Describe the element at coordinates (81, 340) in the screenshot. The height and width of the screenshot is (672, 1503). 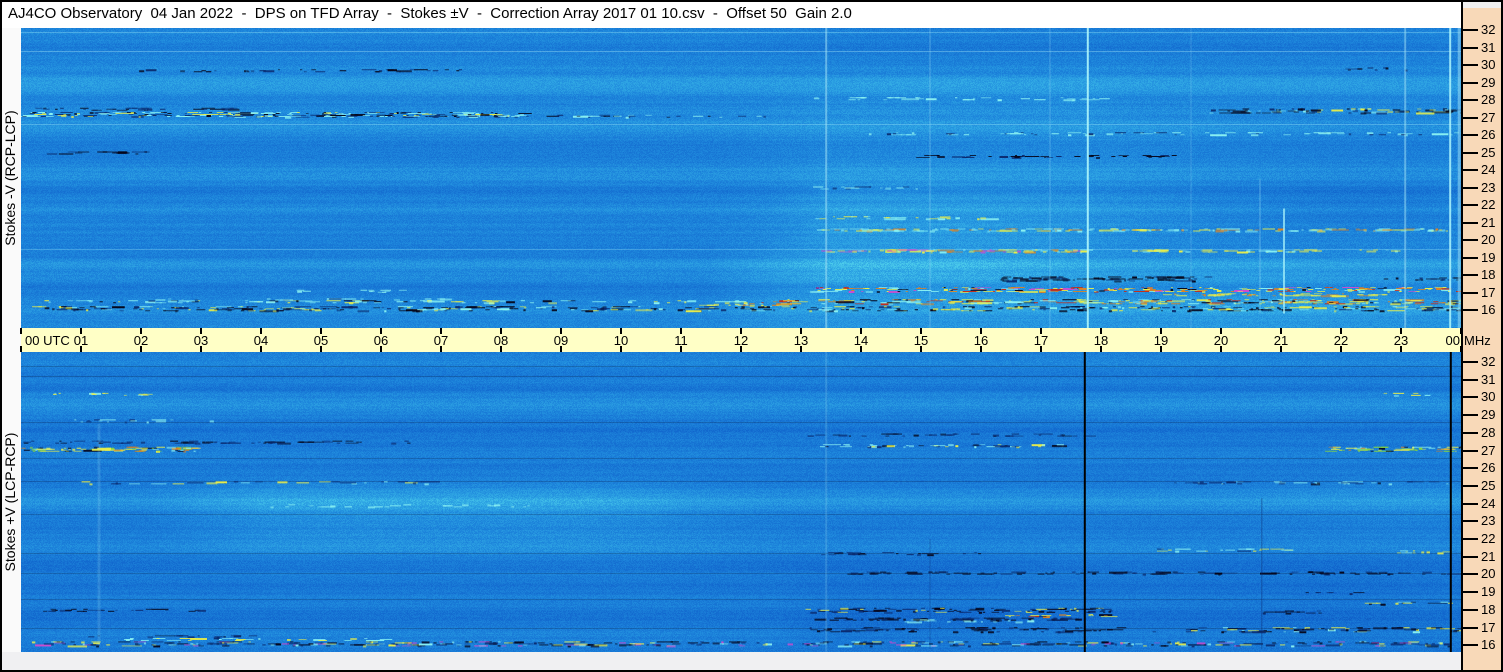
I see `time-tick-label: 01` at that location.